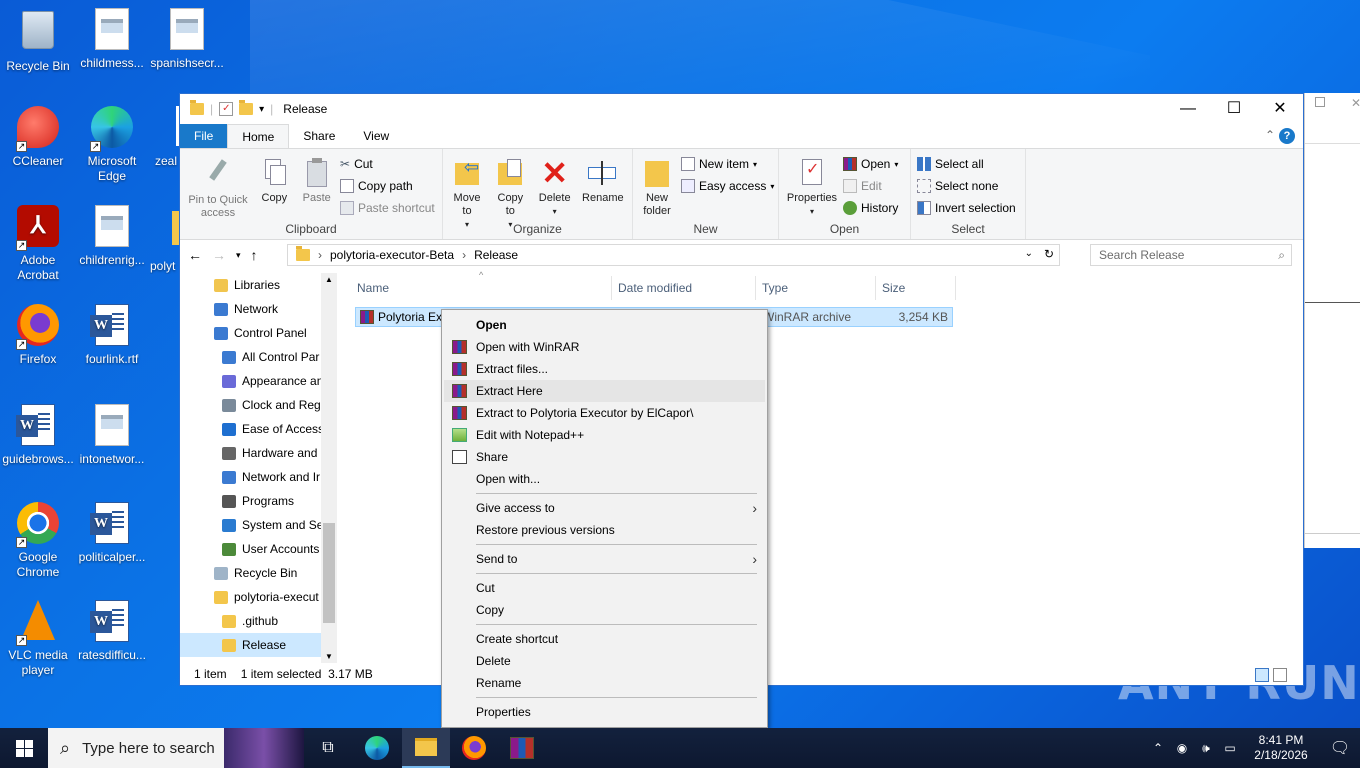 The image size is (1360, 768). I want to click on network-icon: ▭, so click(1230, 748).